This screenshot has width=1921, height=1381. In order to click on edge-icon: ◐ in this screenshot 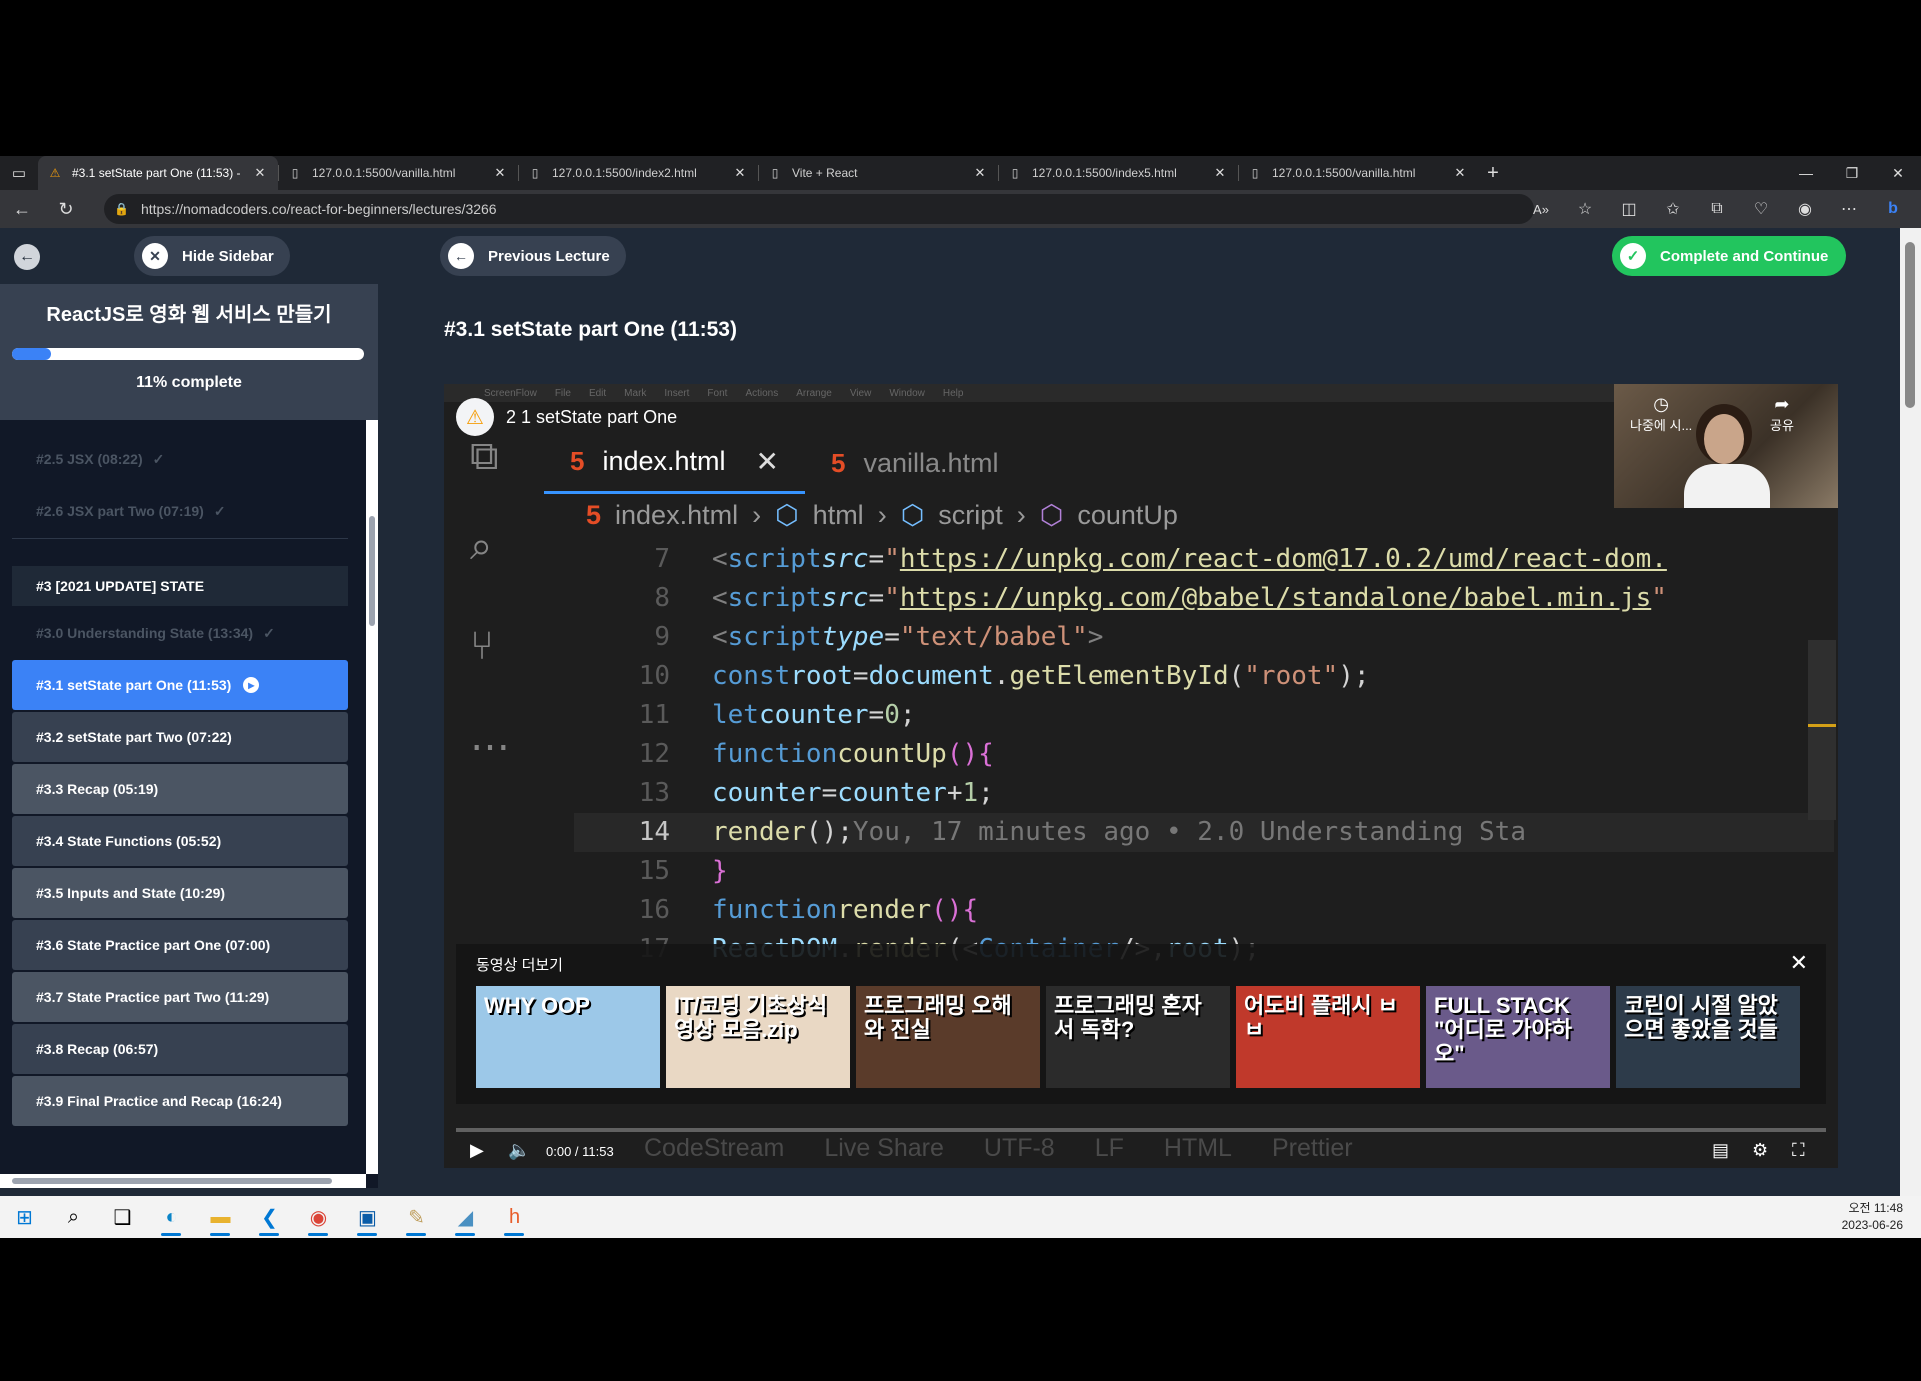, I will do `click(171, 1217)`.